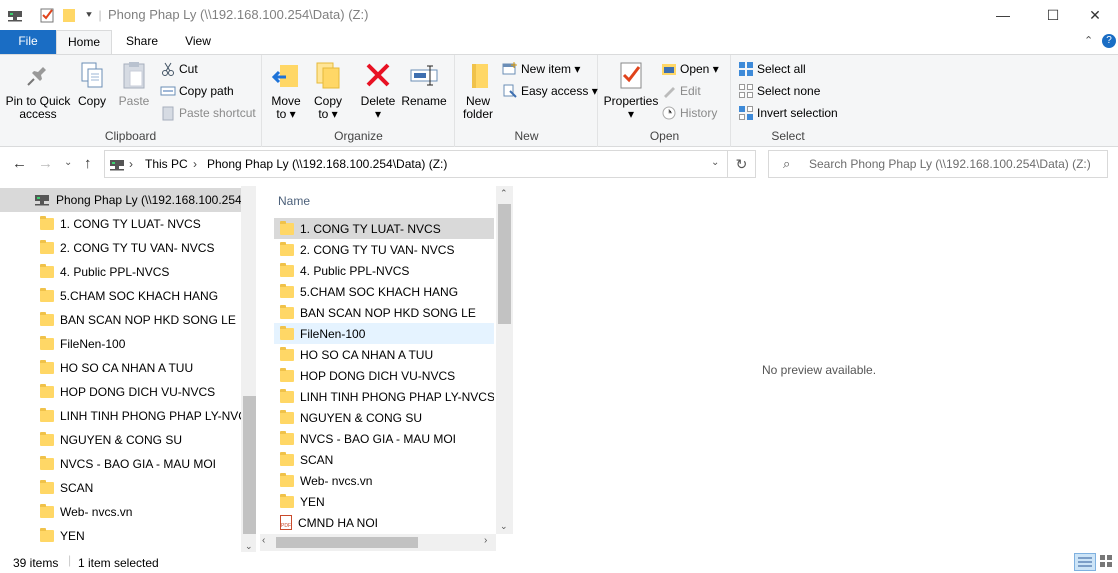 The width and height of the screenshot is (1118, 573). What do you see at coordinates (198, 42) in the screenshot?
I see `tab-view: View` at bounding box center [198, 42].